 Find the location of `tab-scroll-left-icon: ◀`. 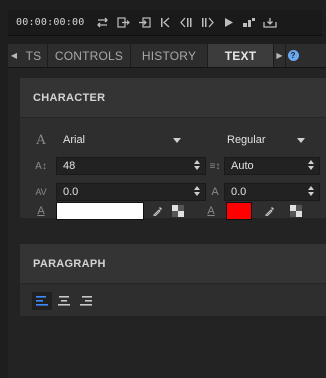

tab-scroll-left-icon: ◀ is located at coordinates (14, 55).